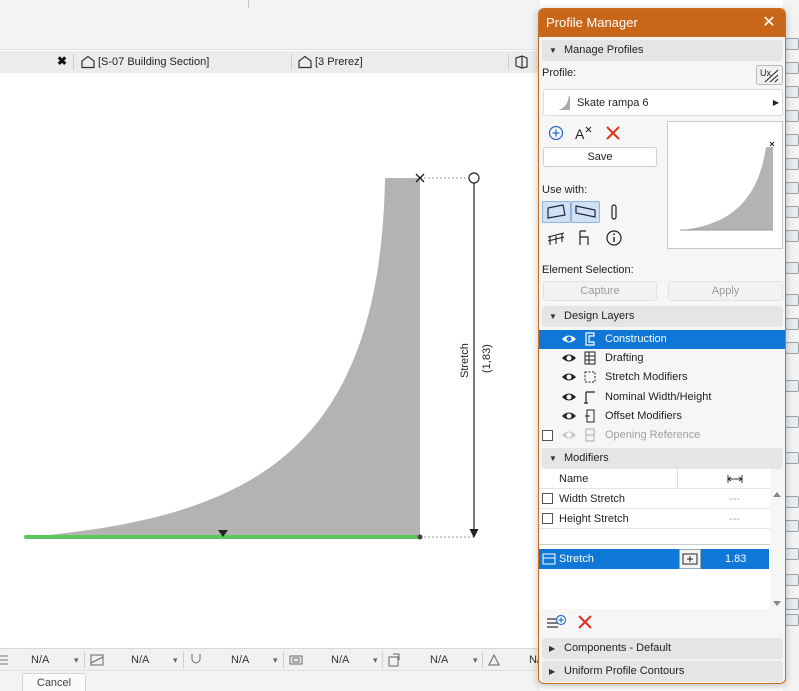 The image size is (799, 691). I want to click on modifiers-header: ▼ Modifiers, so click(662, 458).